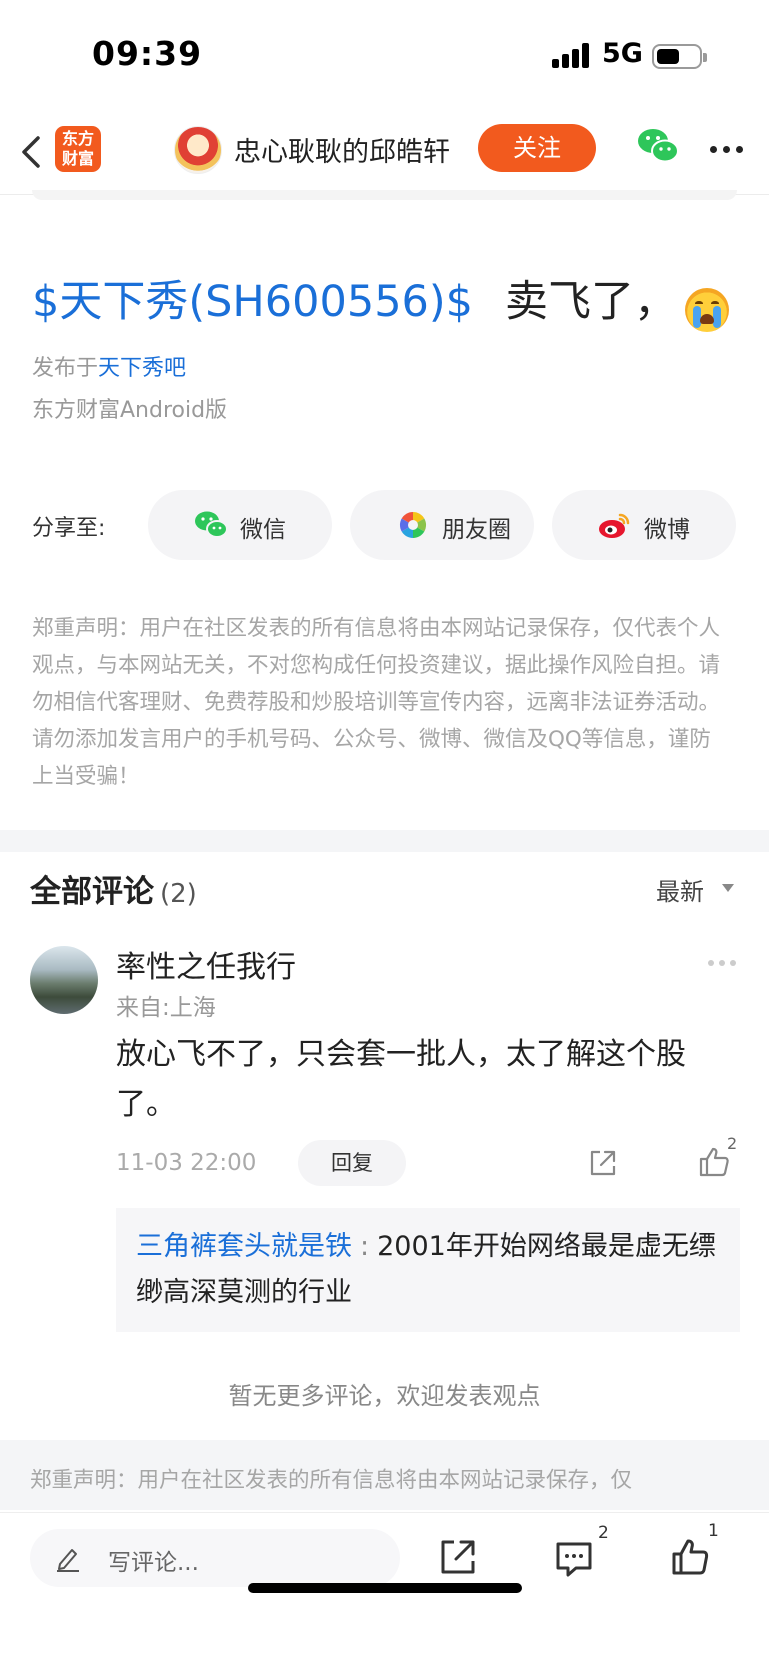 This screenshot has height=1665, width=769. What do you see at coordinates (198, 150) in the screenshot?
I see `author-avatar` at bounding box center [198, 150].